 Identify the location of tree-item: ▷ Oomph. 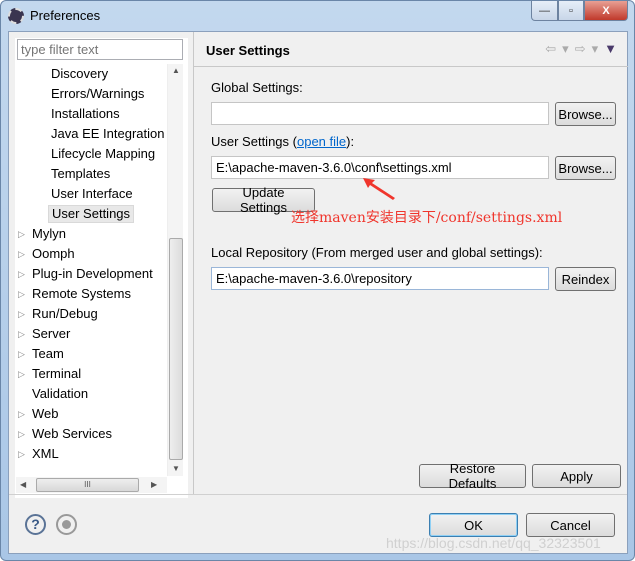
(46, 254).